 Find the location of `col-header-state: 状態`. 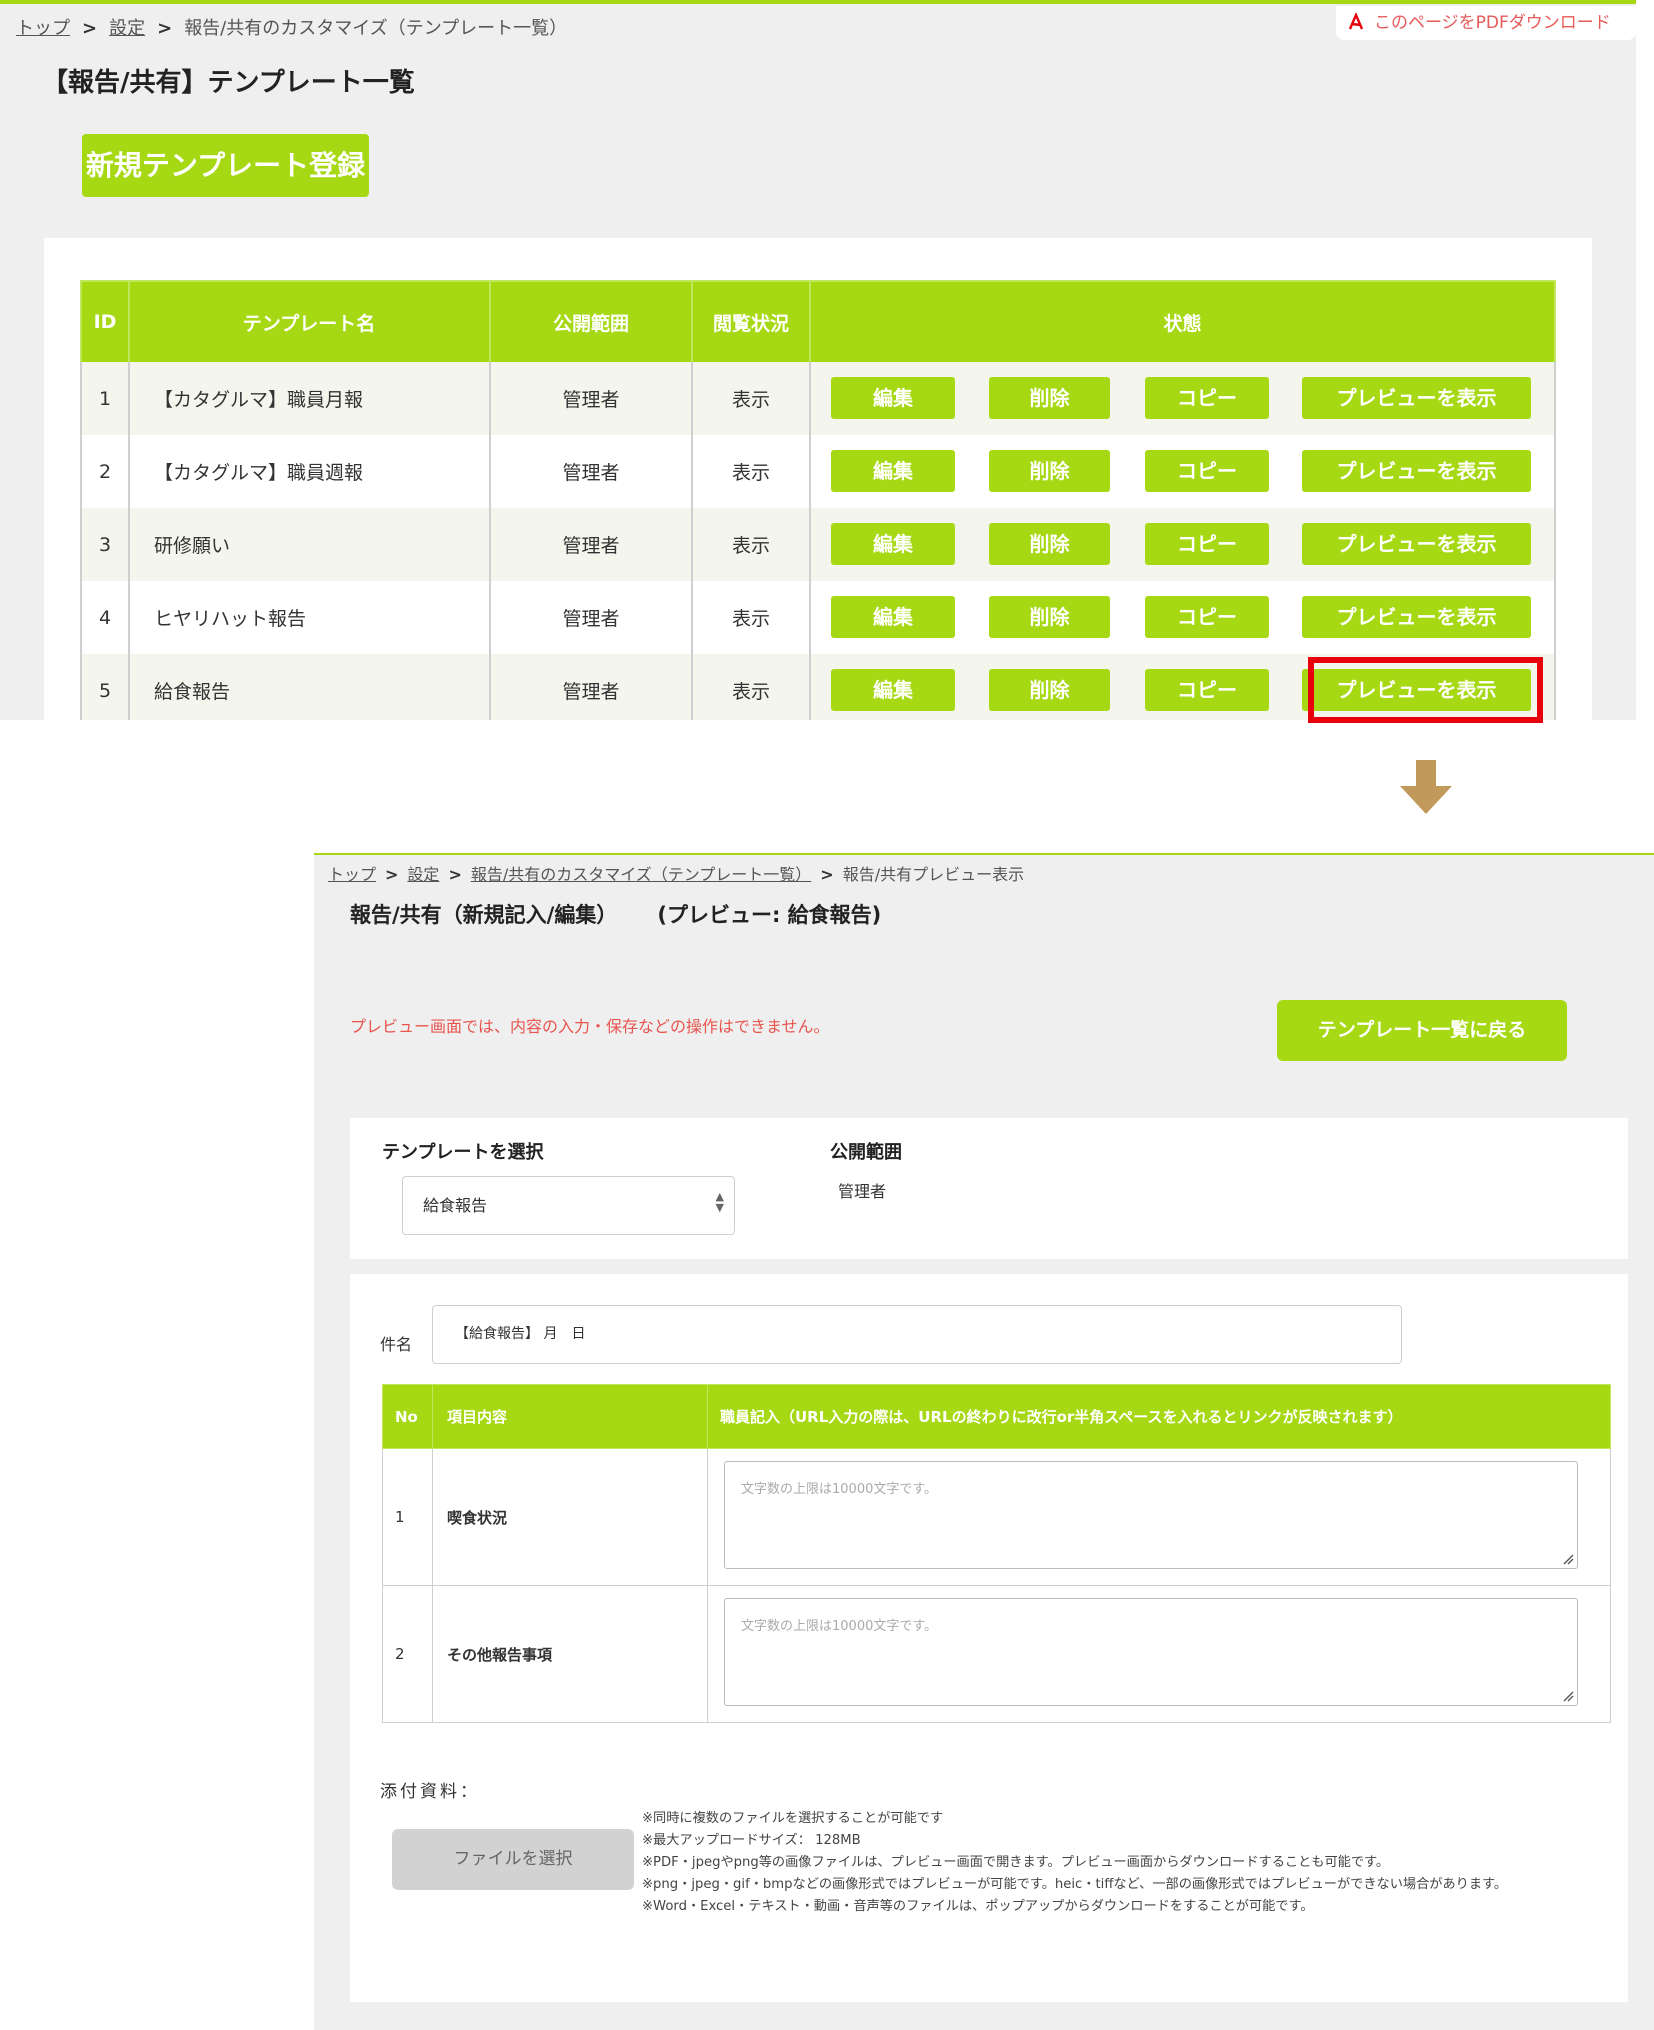

col-header-state: 状態 is located at coordinates (1182, 321).